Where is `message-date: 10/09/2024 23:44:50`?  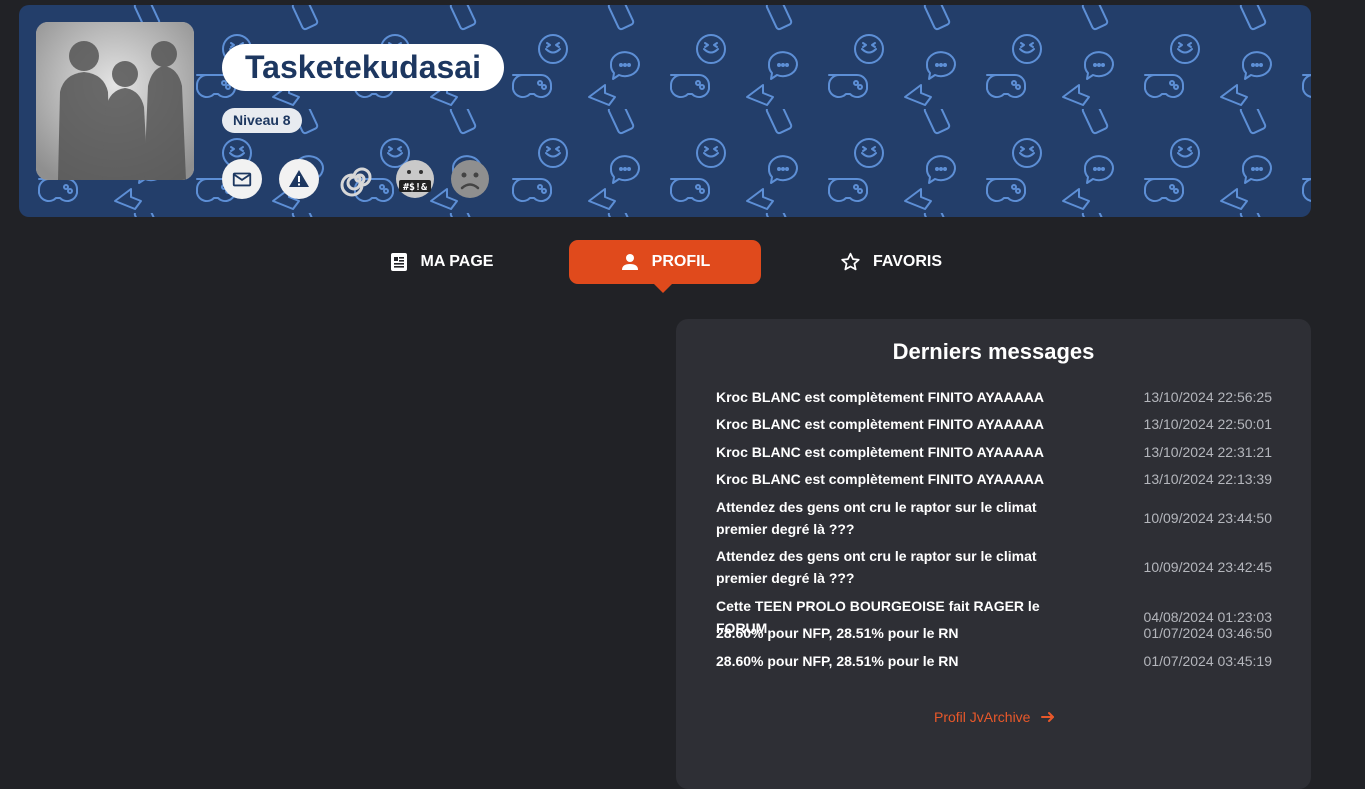 message-date: 10/09/2024 23:44:50 is located at coordinates (1207, 518).